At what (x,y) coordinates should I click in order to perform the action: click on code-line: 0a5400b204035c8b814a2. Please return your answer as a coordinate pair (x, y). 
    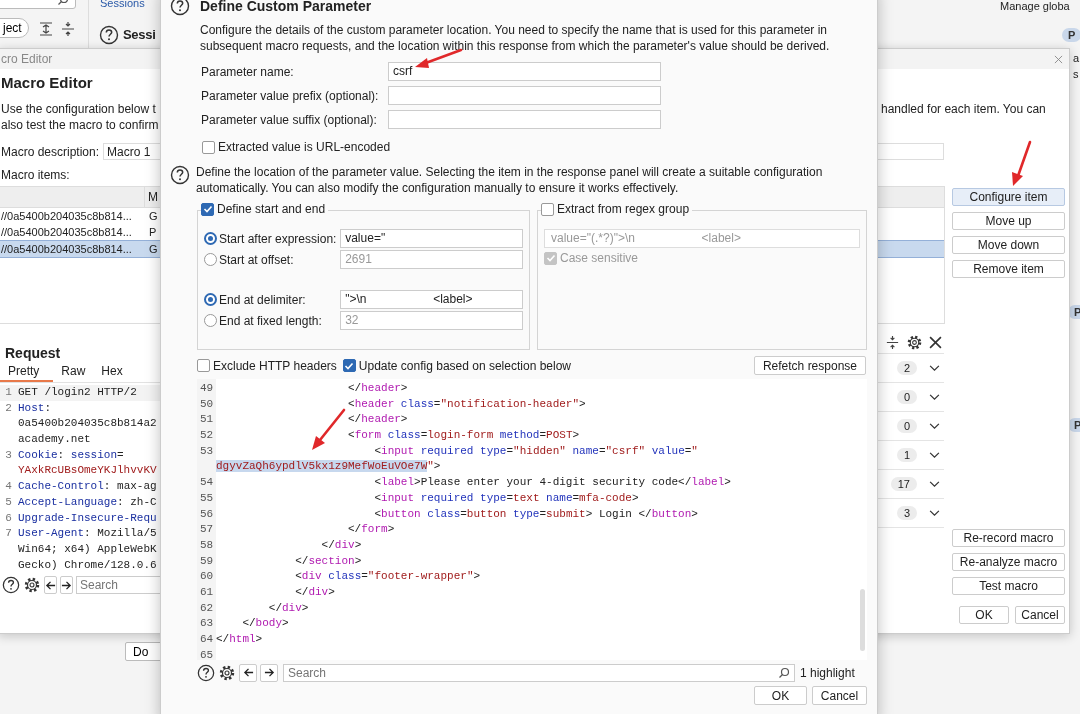
    Looking at the image, I should click on (87, 424).